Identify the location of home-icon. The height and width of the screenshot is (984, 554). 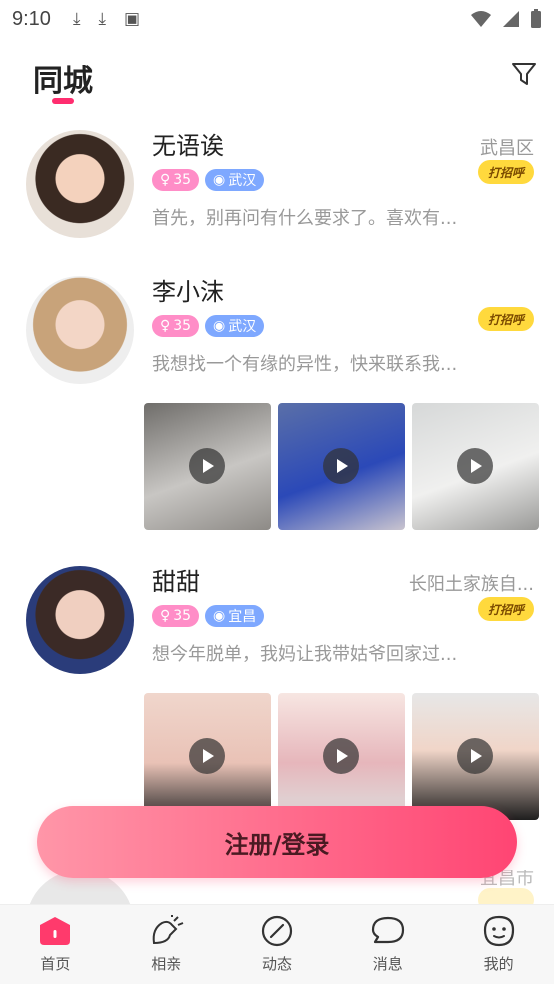
(55, 931).